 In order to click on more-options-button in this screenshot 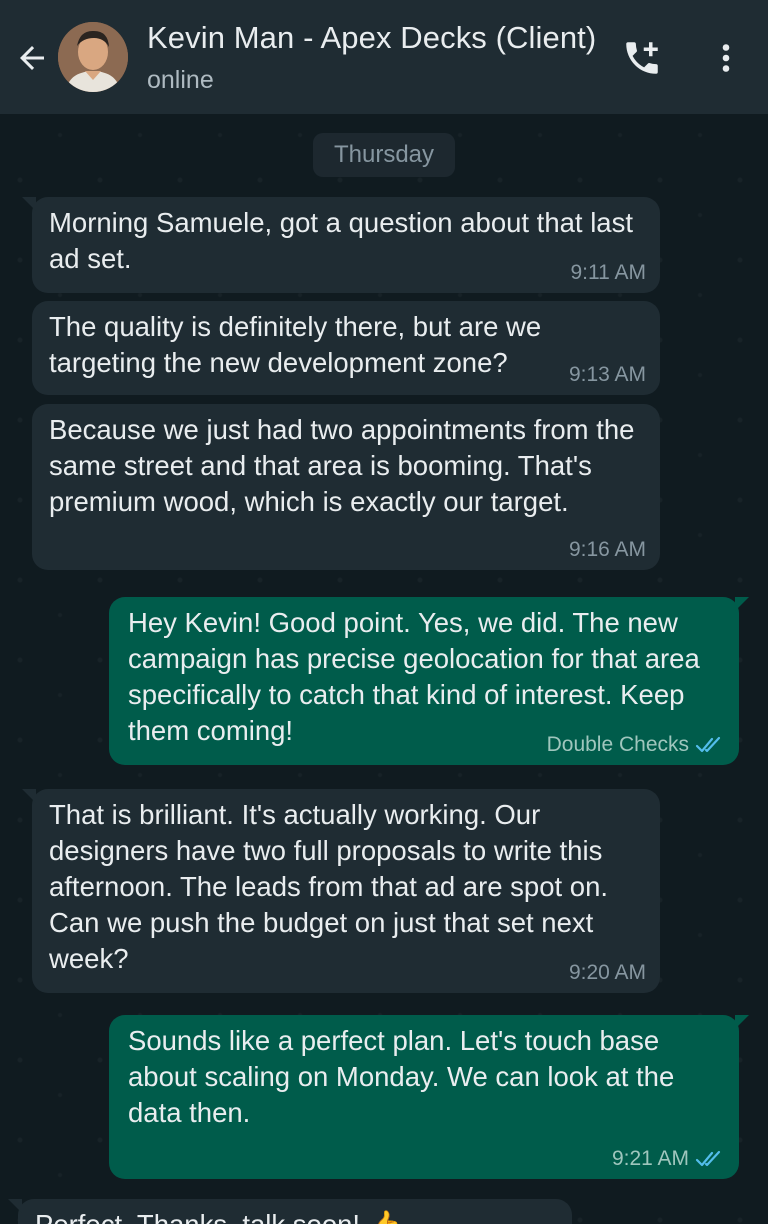, I will do `click(726, 58)`.